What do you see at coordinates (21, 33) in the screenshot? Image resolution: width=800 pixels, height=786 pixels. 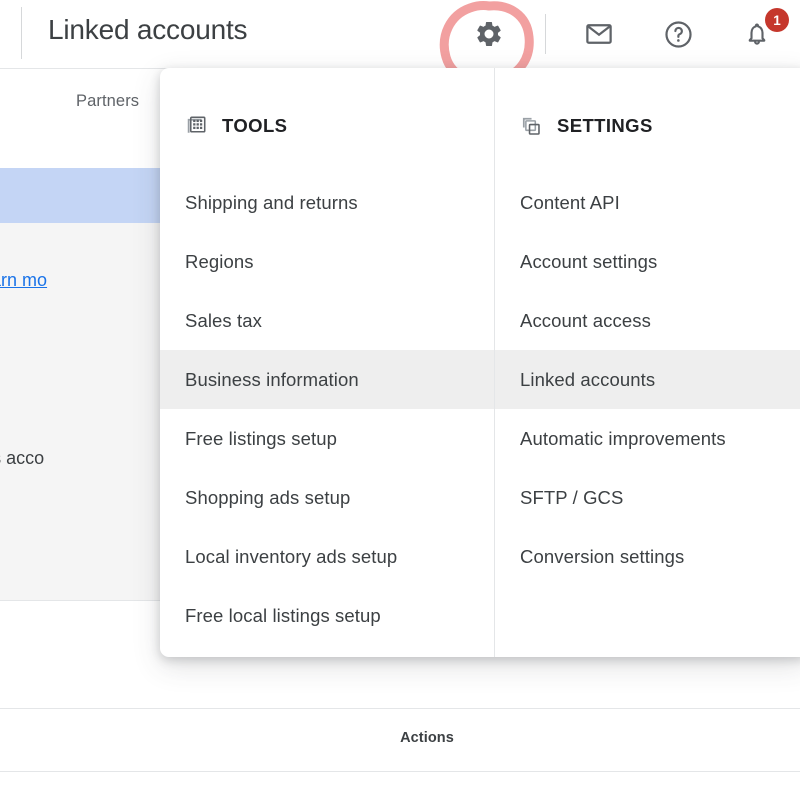 I see `appbar-left-divider` at bounding box center [21, 33].